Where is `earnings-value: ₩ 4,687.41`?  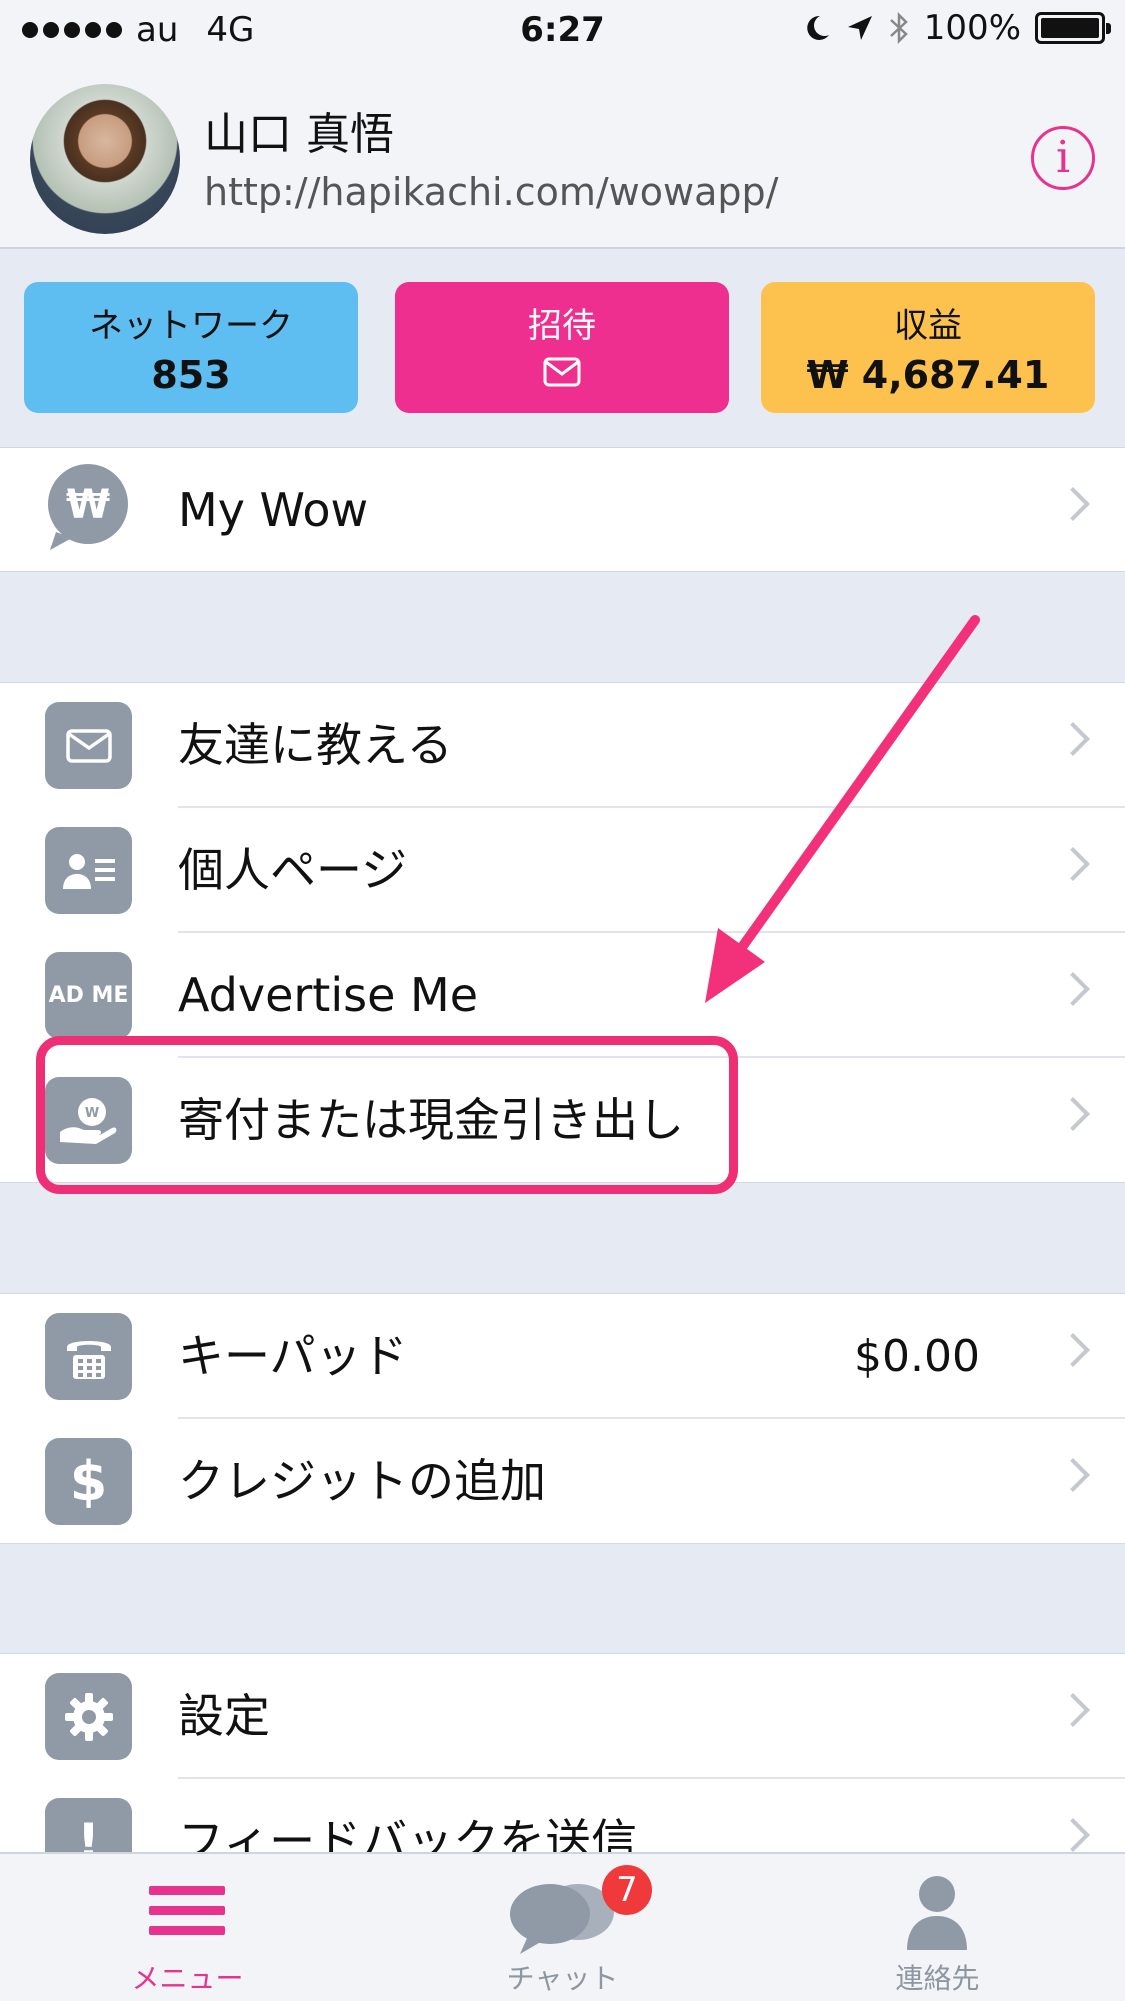
earnings-value: ₩ 4,687.41 is located at coordinates (928, 375).